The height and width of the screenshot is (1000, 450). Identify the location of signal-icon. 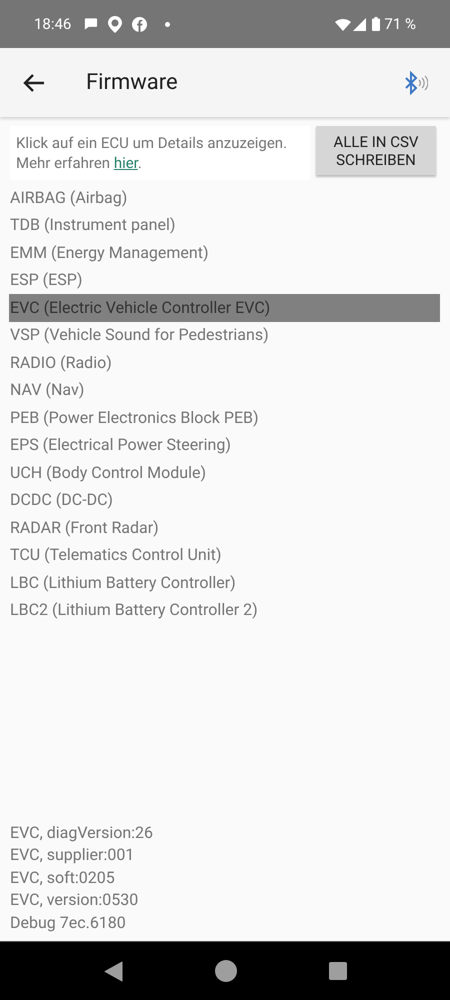
(359, 24).